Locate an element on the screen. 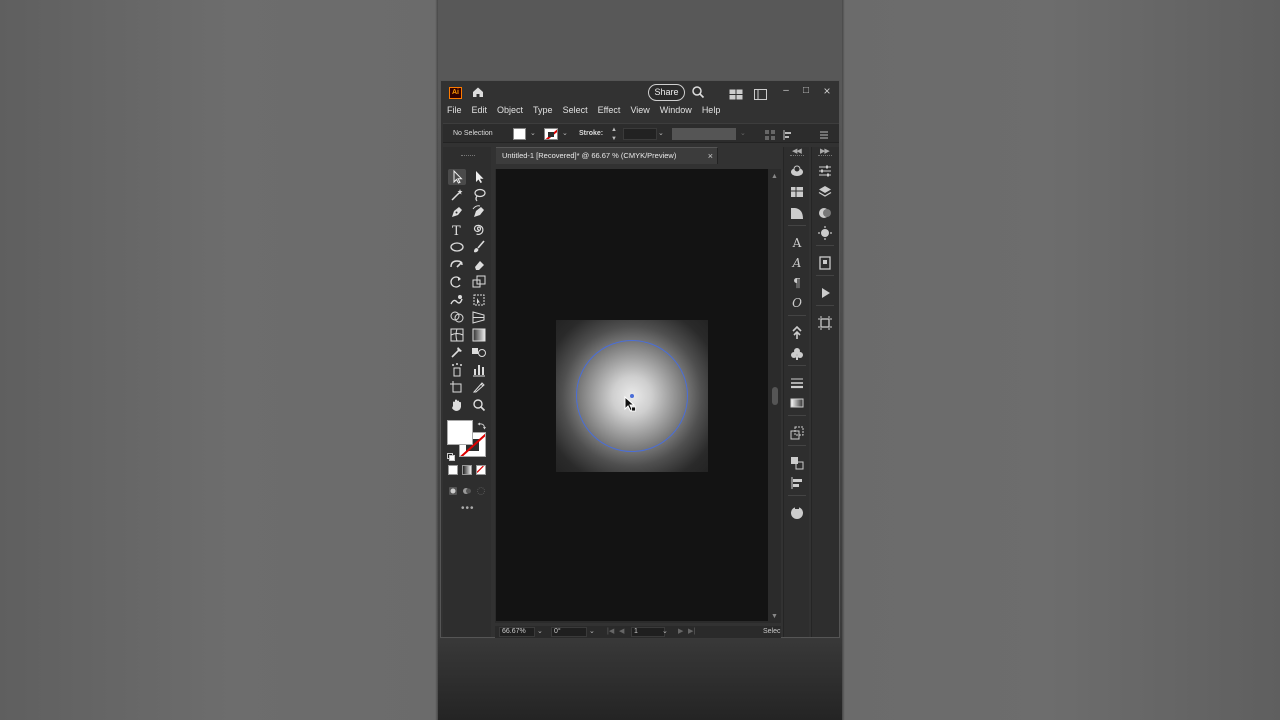 This screenshot has width=1280, height=720. zoom-tool-icon is located at coordinates (479, 405).